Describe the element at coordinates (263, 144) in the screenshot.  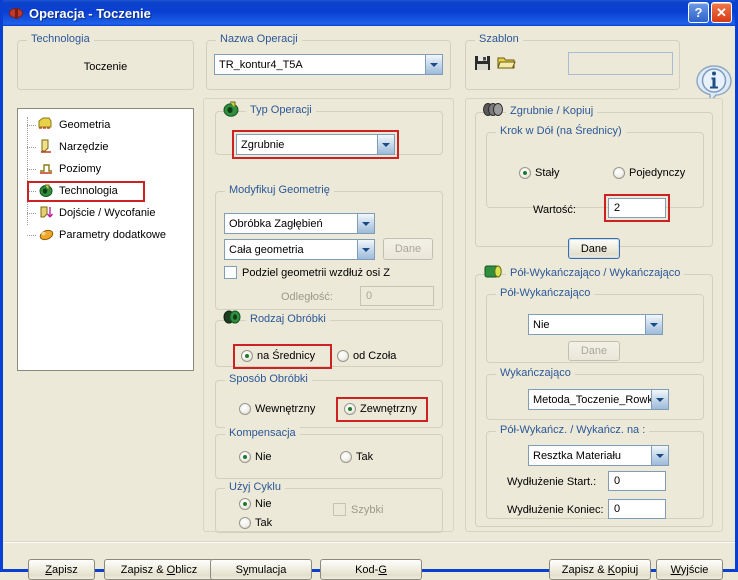
I see `operation-type-value: Zgrubnie` at that location.